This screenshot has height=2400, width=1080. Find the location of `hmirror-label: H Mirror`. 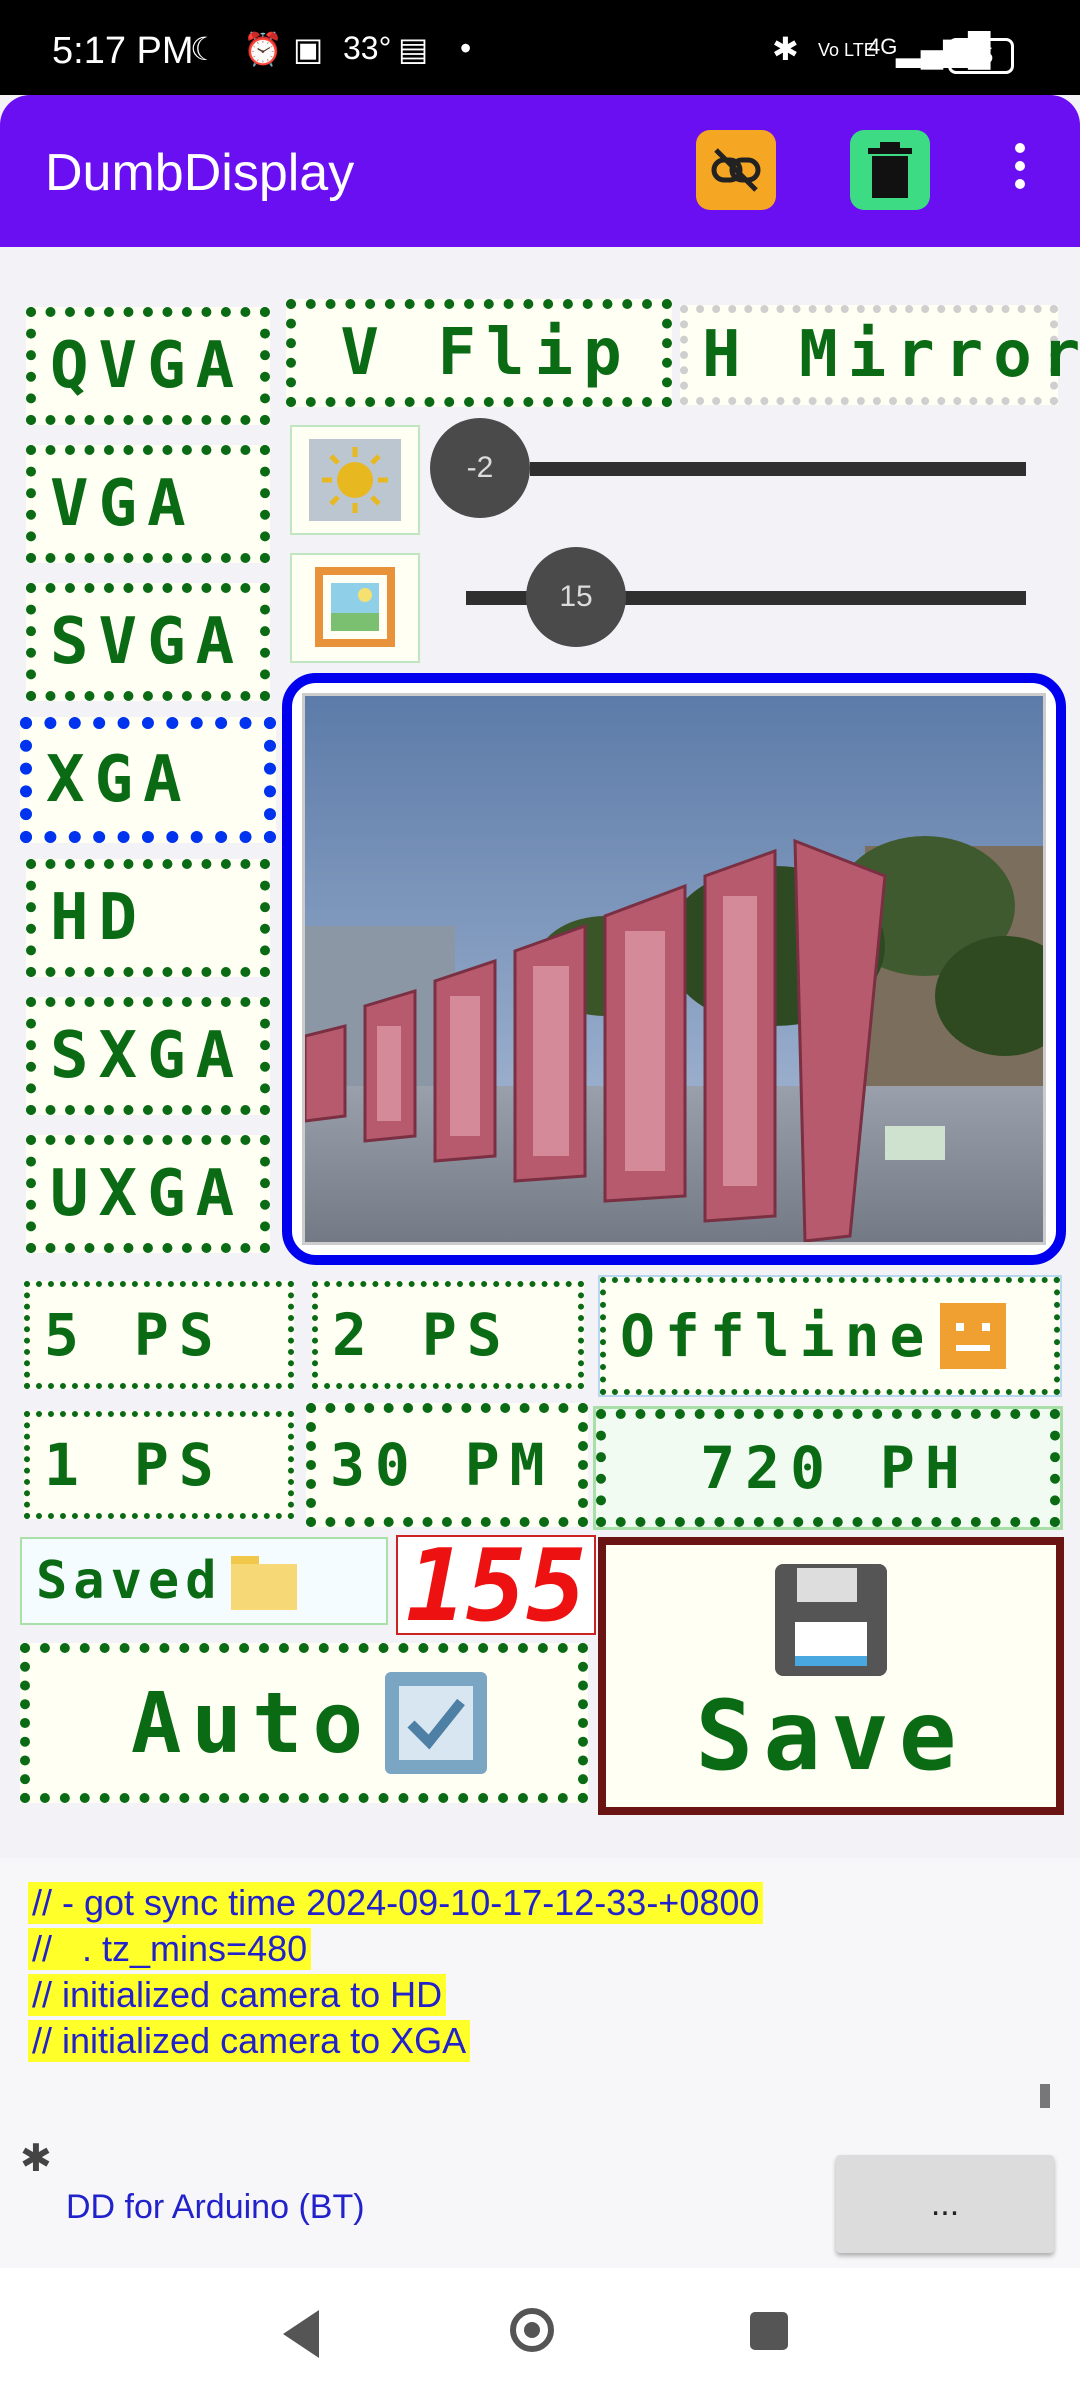

hmirror-label: H Mirror is located at coordinates (891, 355).